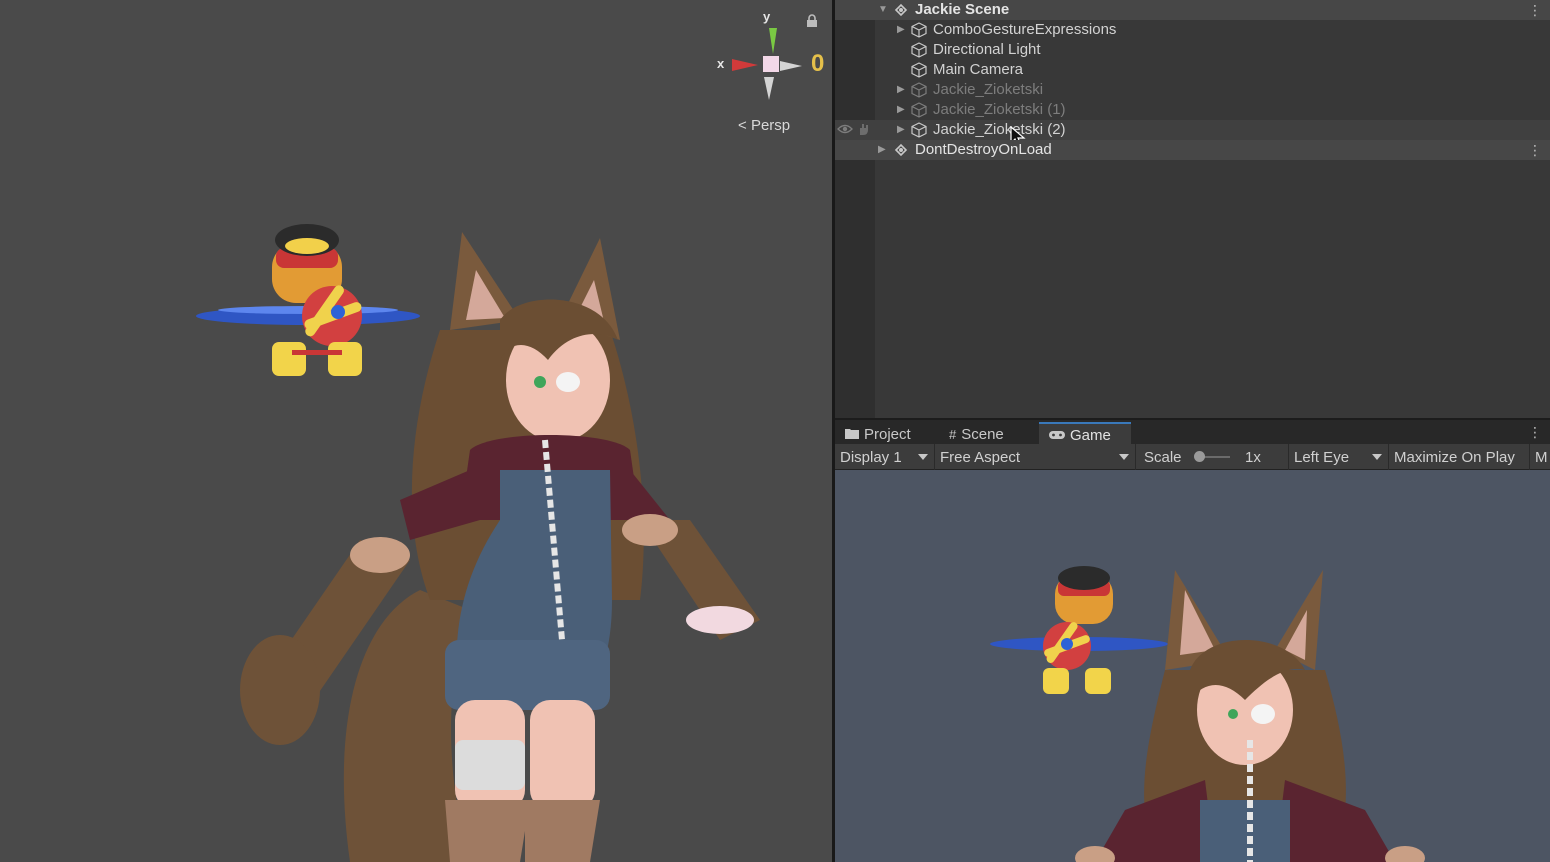 Image resolution: width=1550 pixels, height=862 pixels. I want to click on tab-project: Project, so click(885, 434).